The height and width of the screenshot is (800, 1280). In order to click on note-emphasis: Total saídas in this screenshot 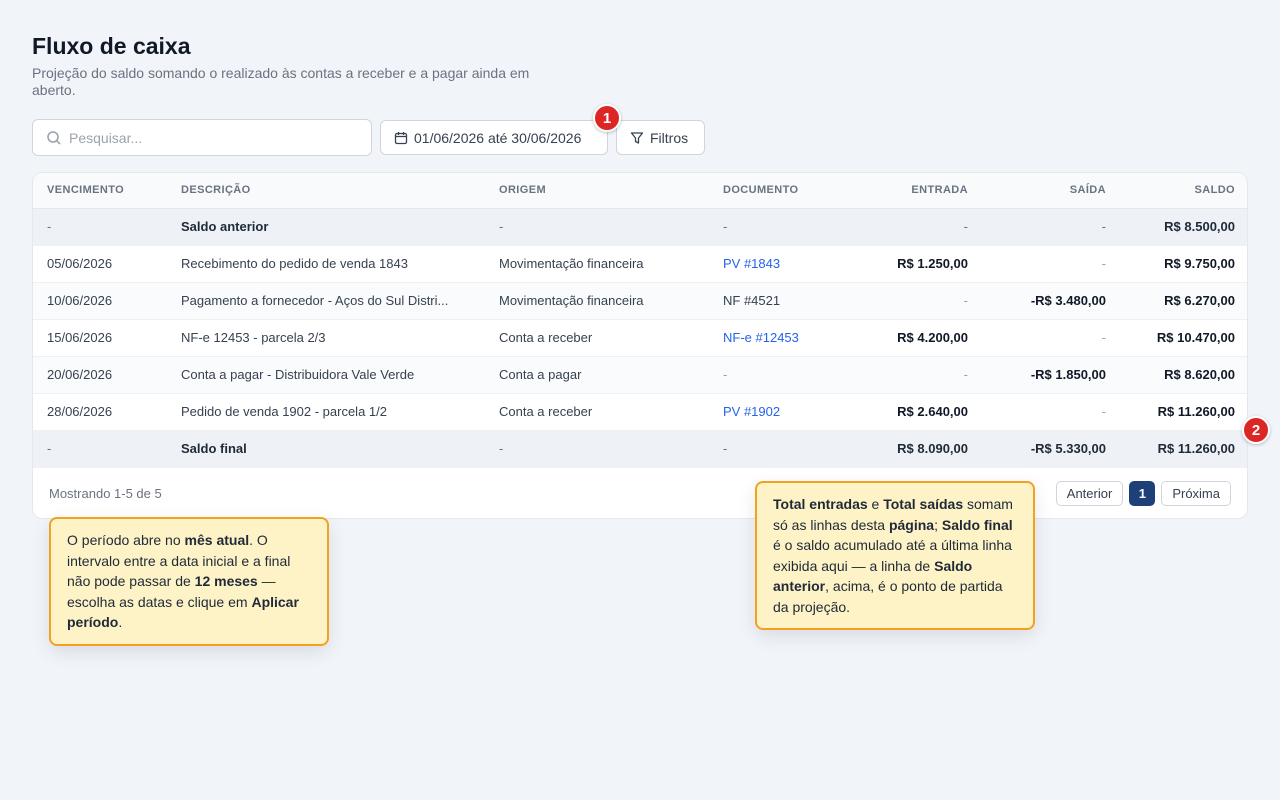, I will do `click(923, 504)`.